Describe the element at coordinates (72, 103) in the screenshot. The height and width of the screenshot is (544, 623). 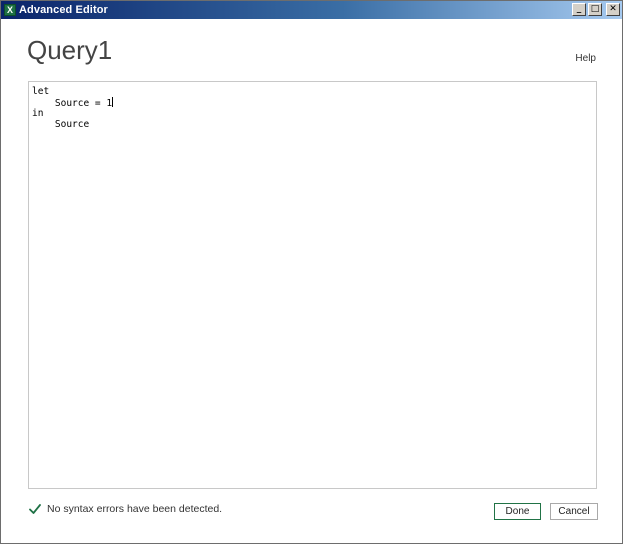
I see `code-line-text: Source = 1` at that location.